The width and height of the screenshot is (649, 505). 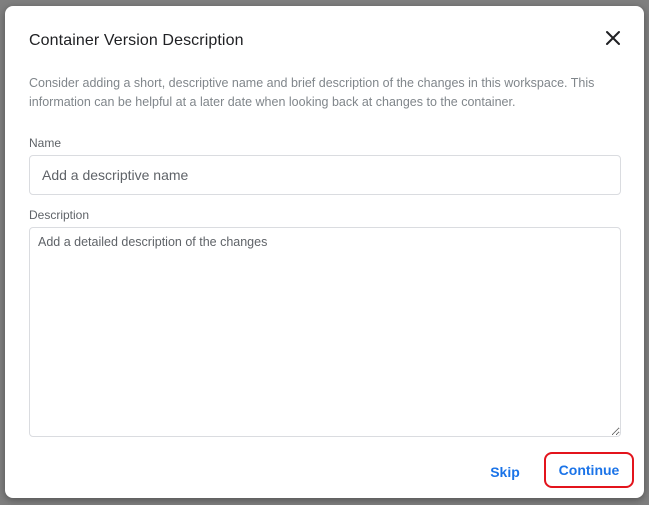 What do you see at coordinates (45, 143) in the screenshot?
I see `name-label: Name` at bounding box center [45, 143].